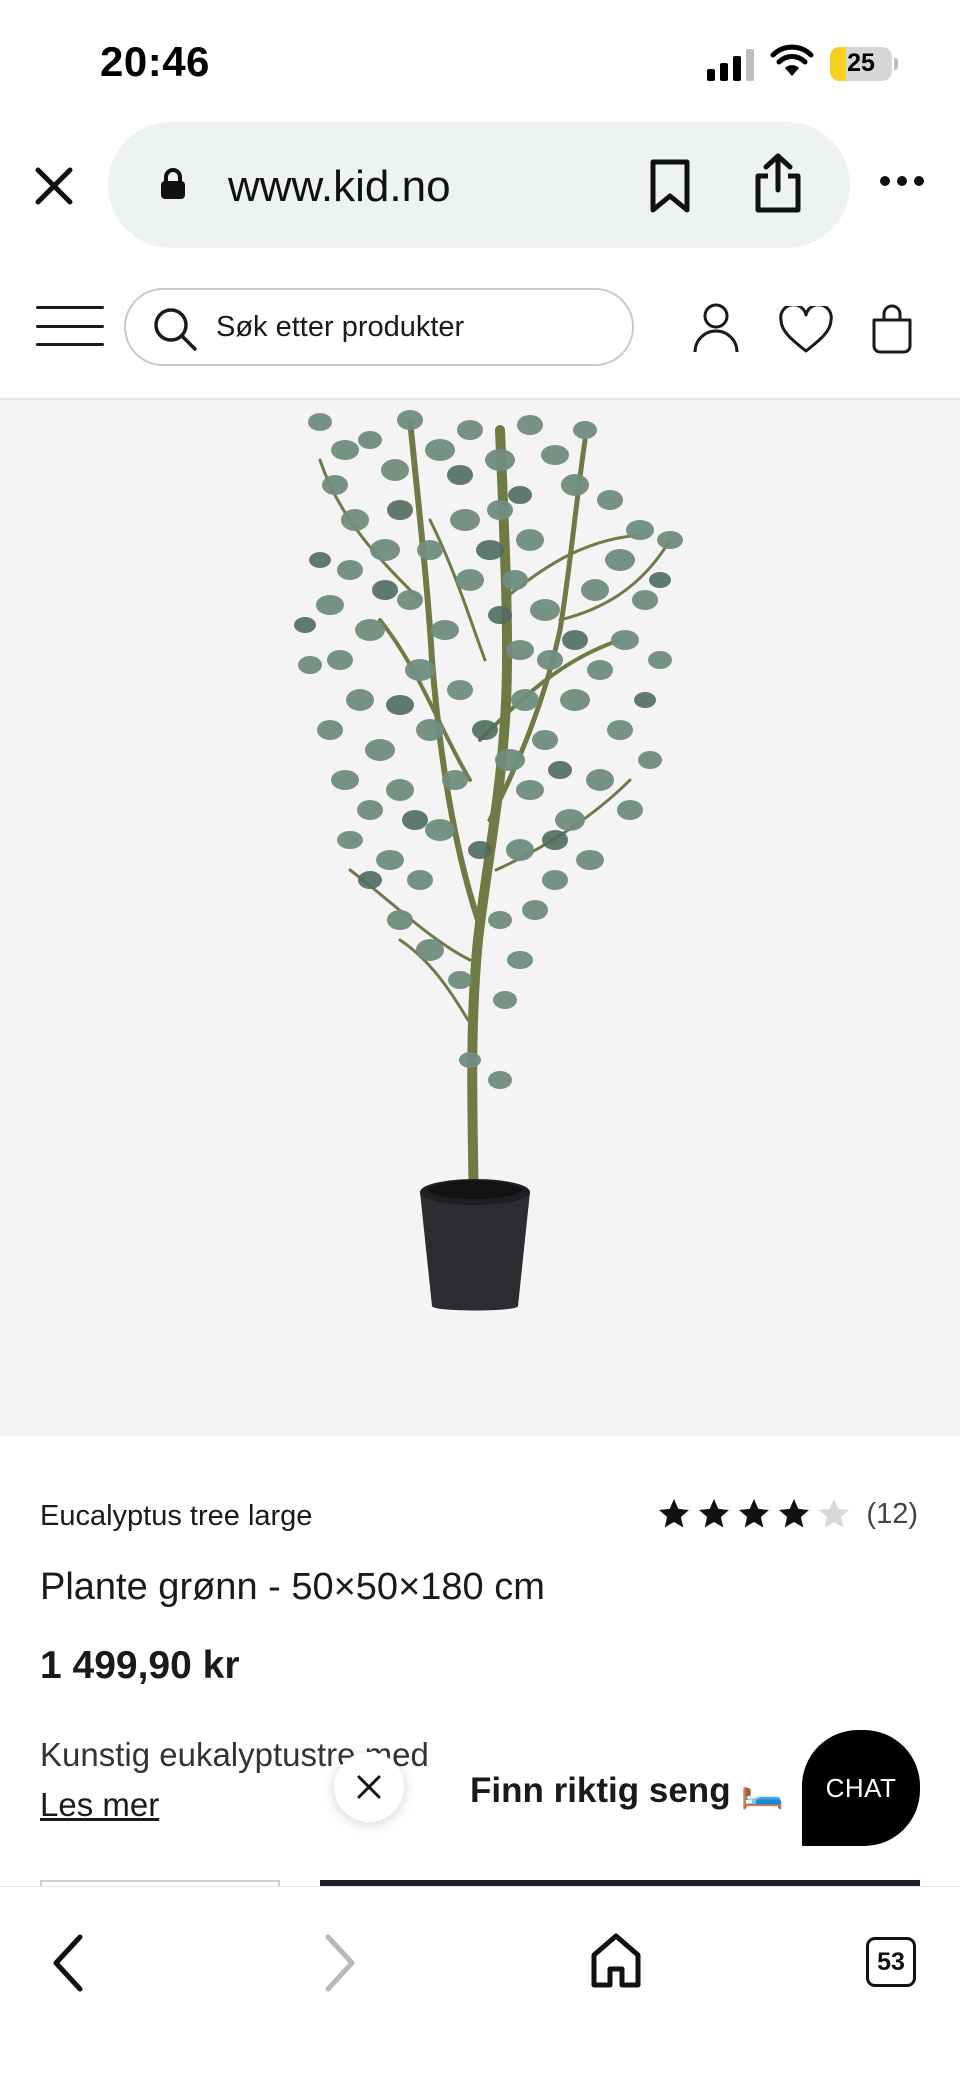  What do you see at coordinates (778, 185) in the screenshot?
I see `share-icon` at bounding box center [778, 185].